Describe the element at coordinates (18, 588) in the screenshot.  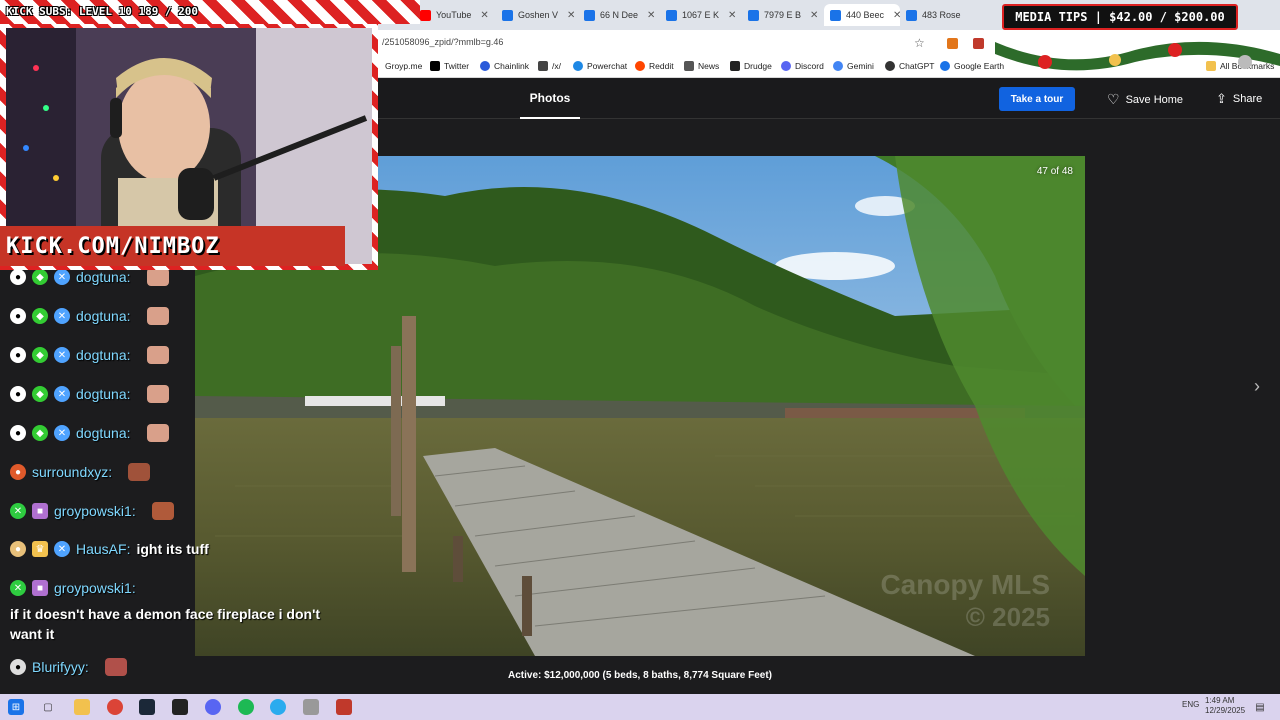
I see `xbox-icon: ✕` at that location.